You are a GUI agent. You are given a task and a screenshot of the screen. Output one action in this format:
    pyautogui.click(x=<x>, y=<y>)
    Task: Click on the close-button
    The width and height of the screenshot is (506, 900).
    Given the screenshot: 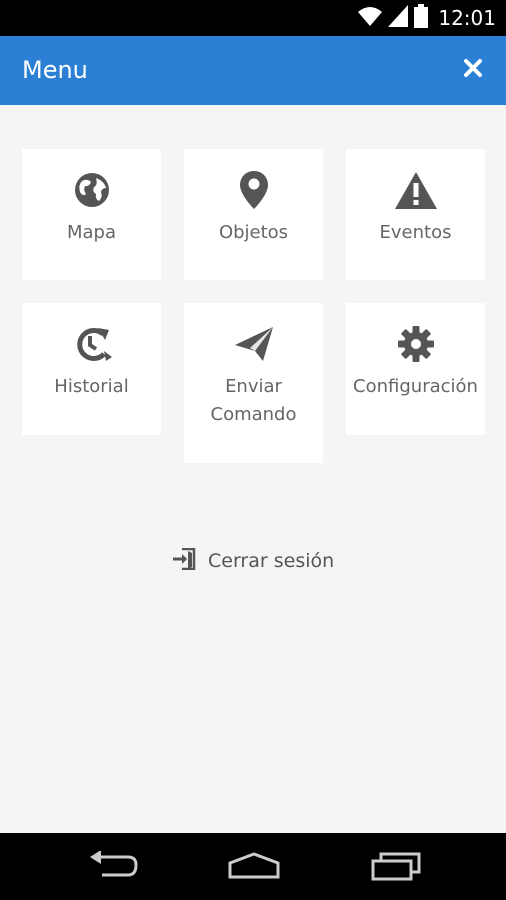 What is the action you would take?
    pyautogui.click(x=473, y=70)
    